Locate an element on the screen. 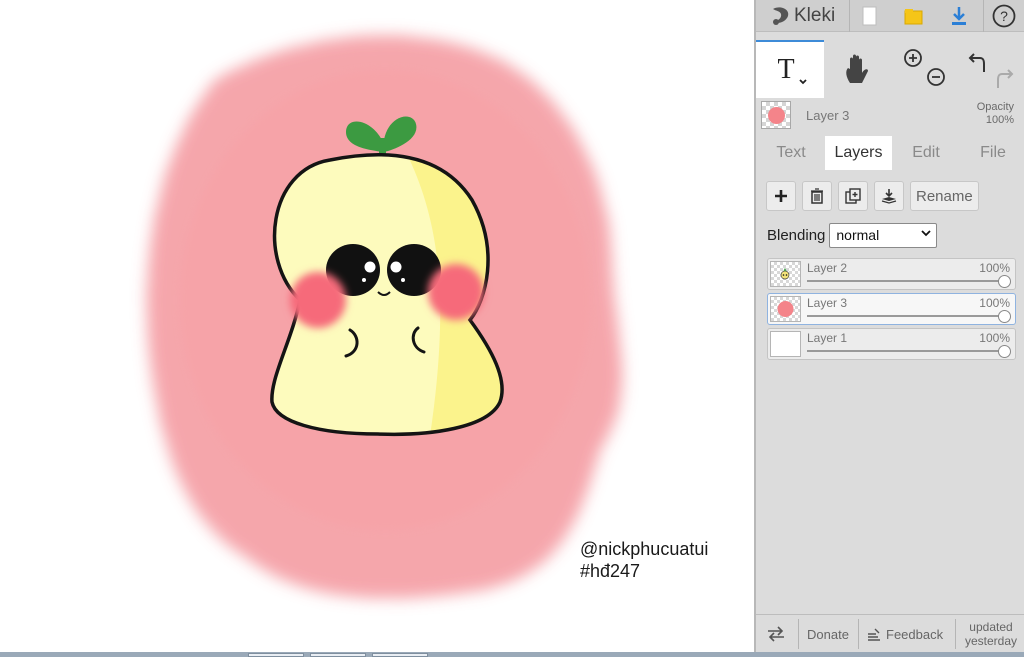  undo-icon is located at coordinates (976, 62).